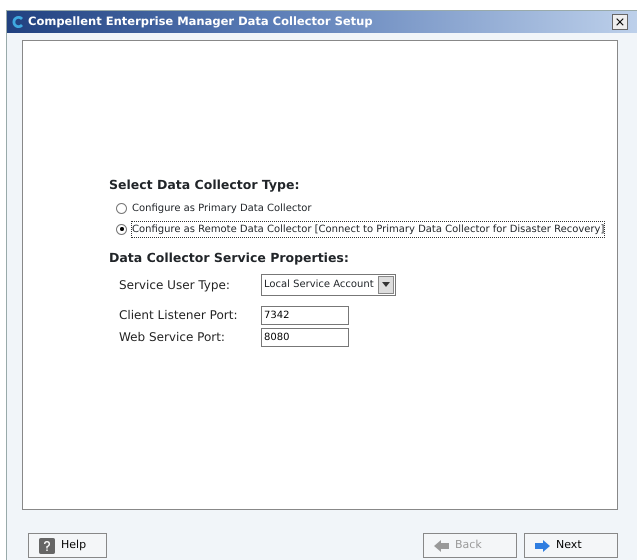 Image resolution: width=637 pixels, height=560 pixels. Describe the element at coordinates (172, 337) in the screenshot. I see `field-label: Web Service Port:` at that location.